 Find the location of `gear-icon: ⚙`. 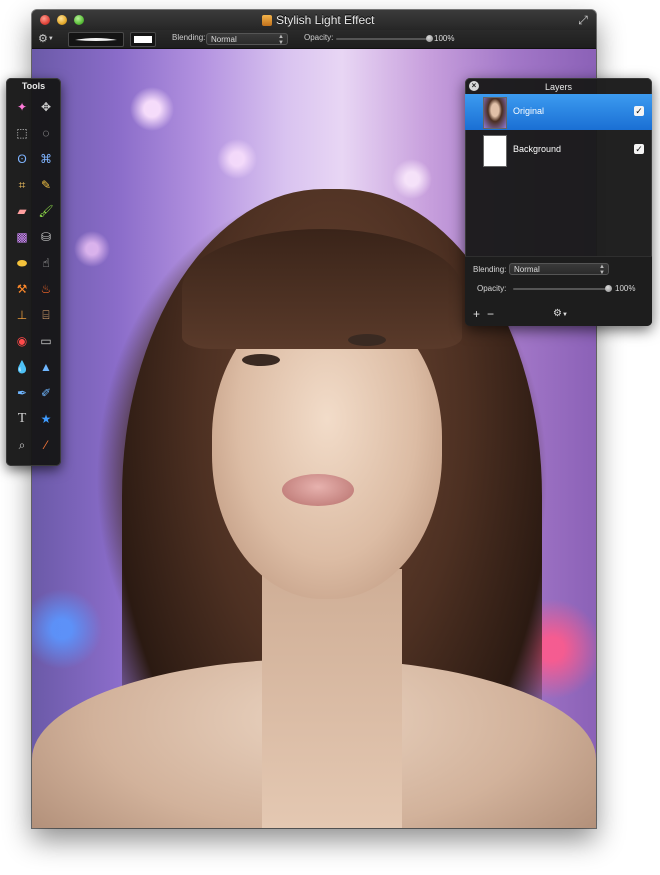

gear-icon: ⚙ is located at coordinates (43, 39).